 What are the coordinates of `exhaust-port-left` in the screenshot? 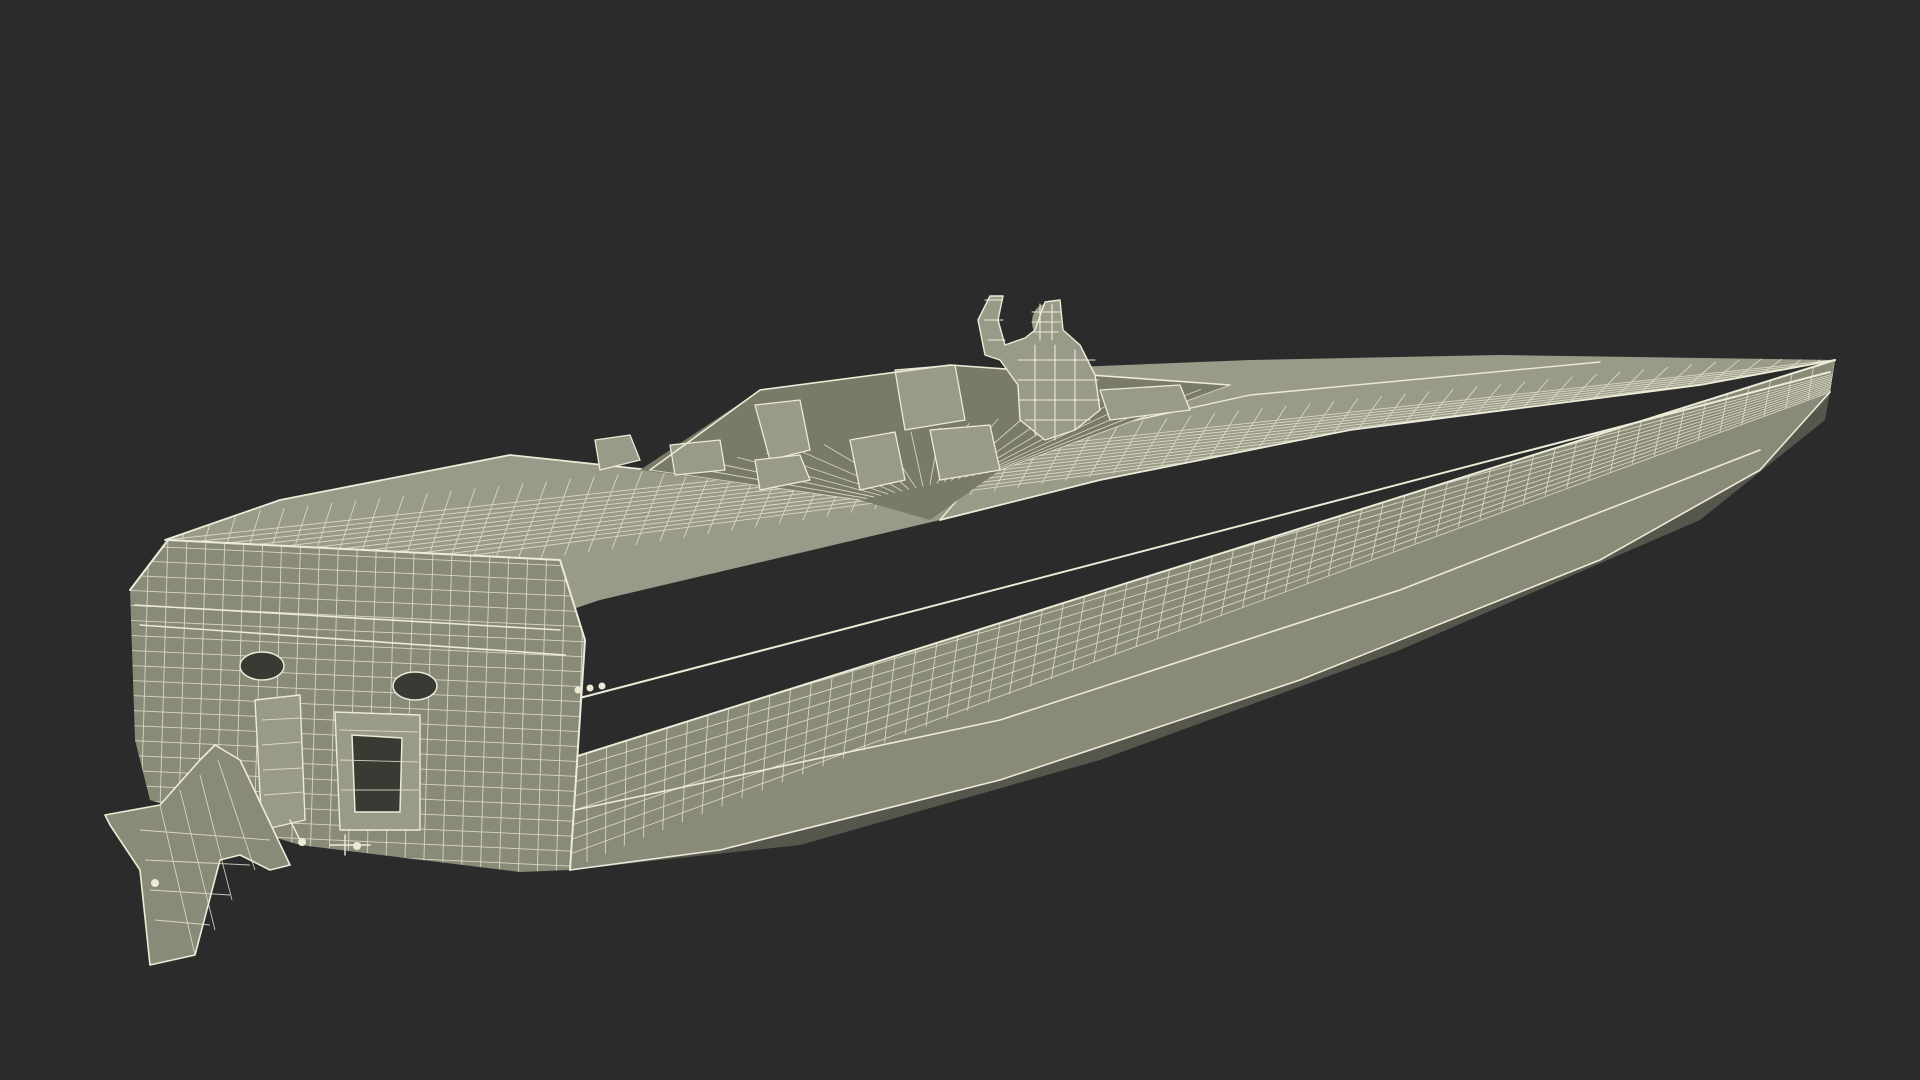 It's located at (262, 666).